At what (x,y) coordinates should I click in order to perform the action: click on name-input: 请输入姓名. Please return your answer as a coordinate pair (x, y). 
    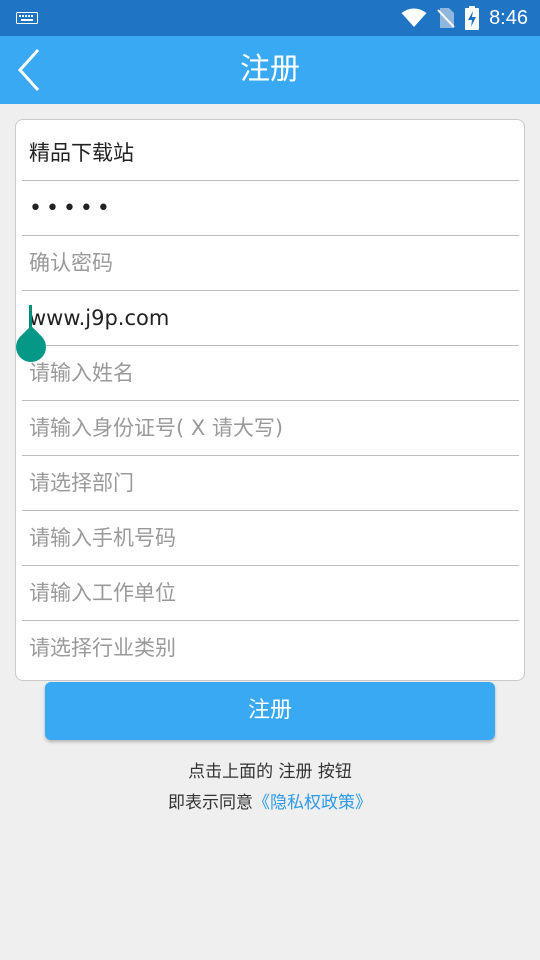
    Looking at the image, I should click on (270, 373).